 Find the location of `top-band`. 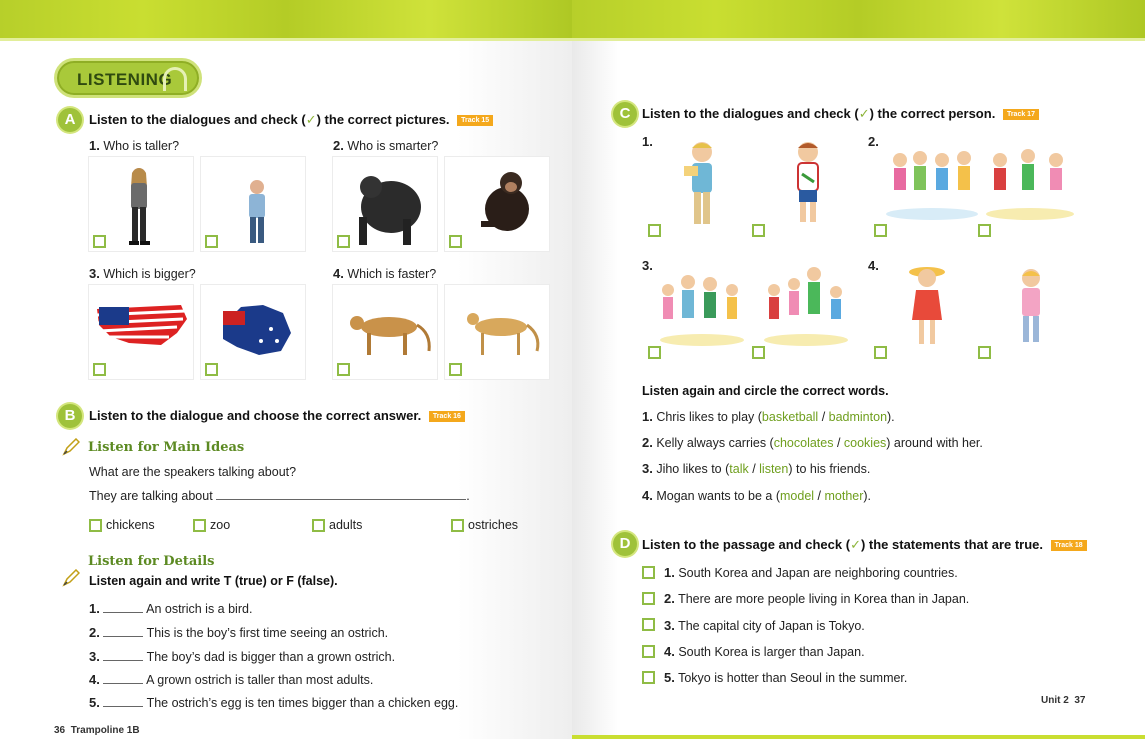

top-band is located at coordinates (858, 19).